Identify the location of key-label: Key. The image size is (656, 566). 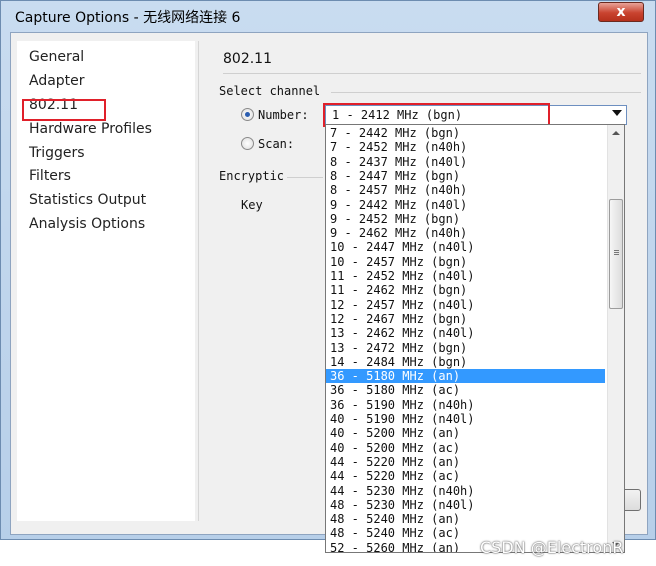
(252, 205).